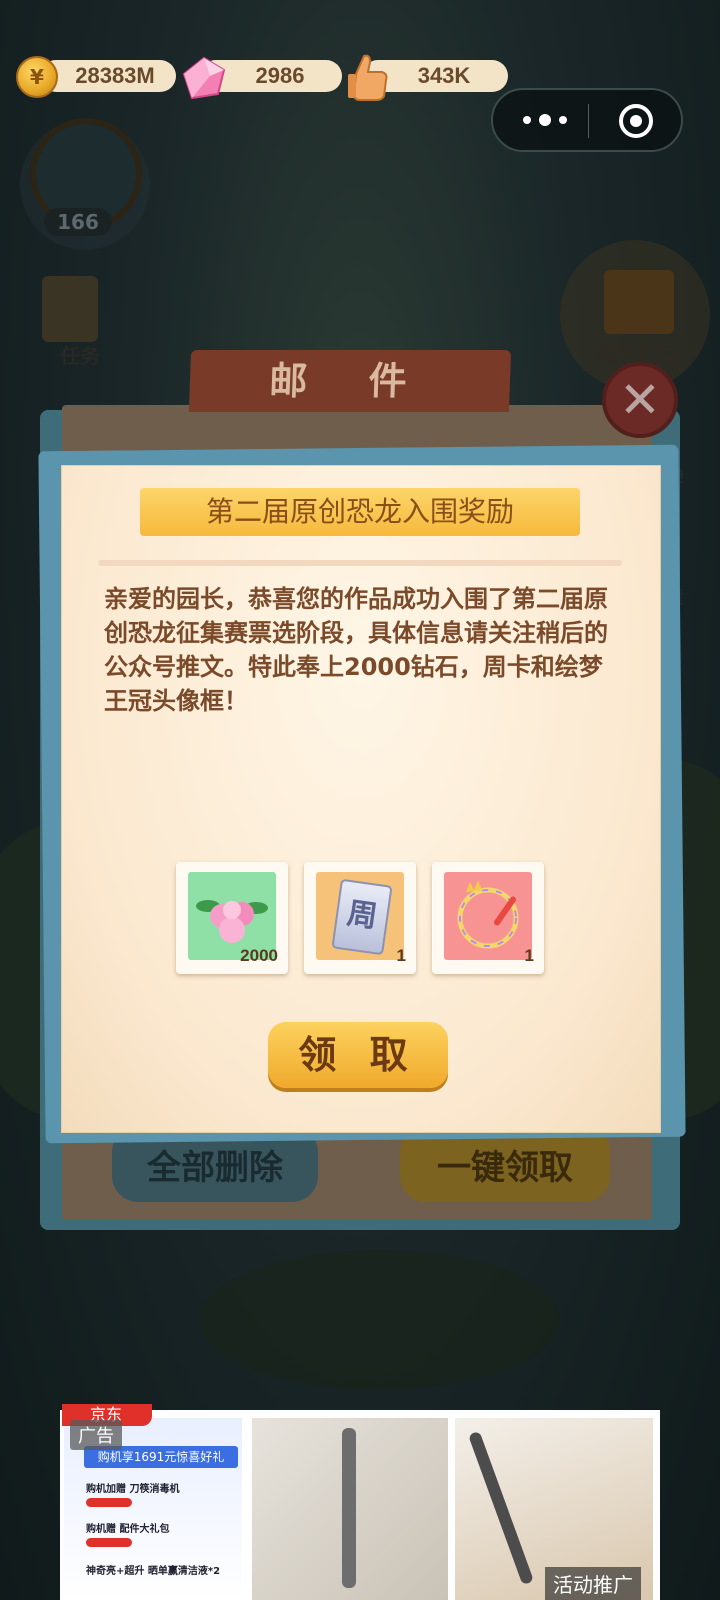  I want to click on reward-qty: 2000, so click(259, 955).